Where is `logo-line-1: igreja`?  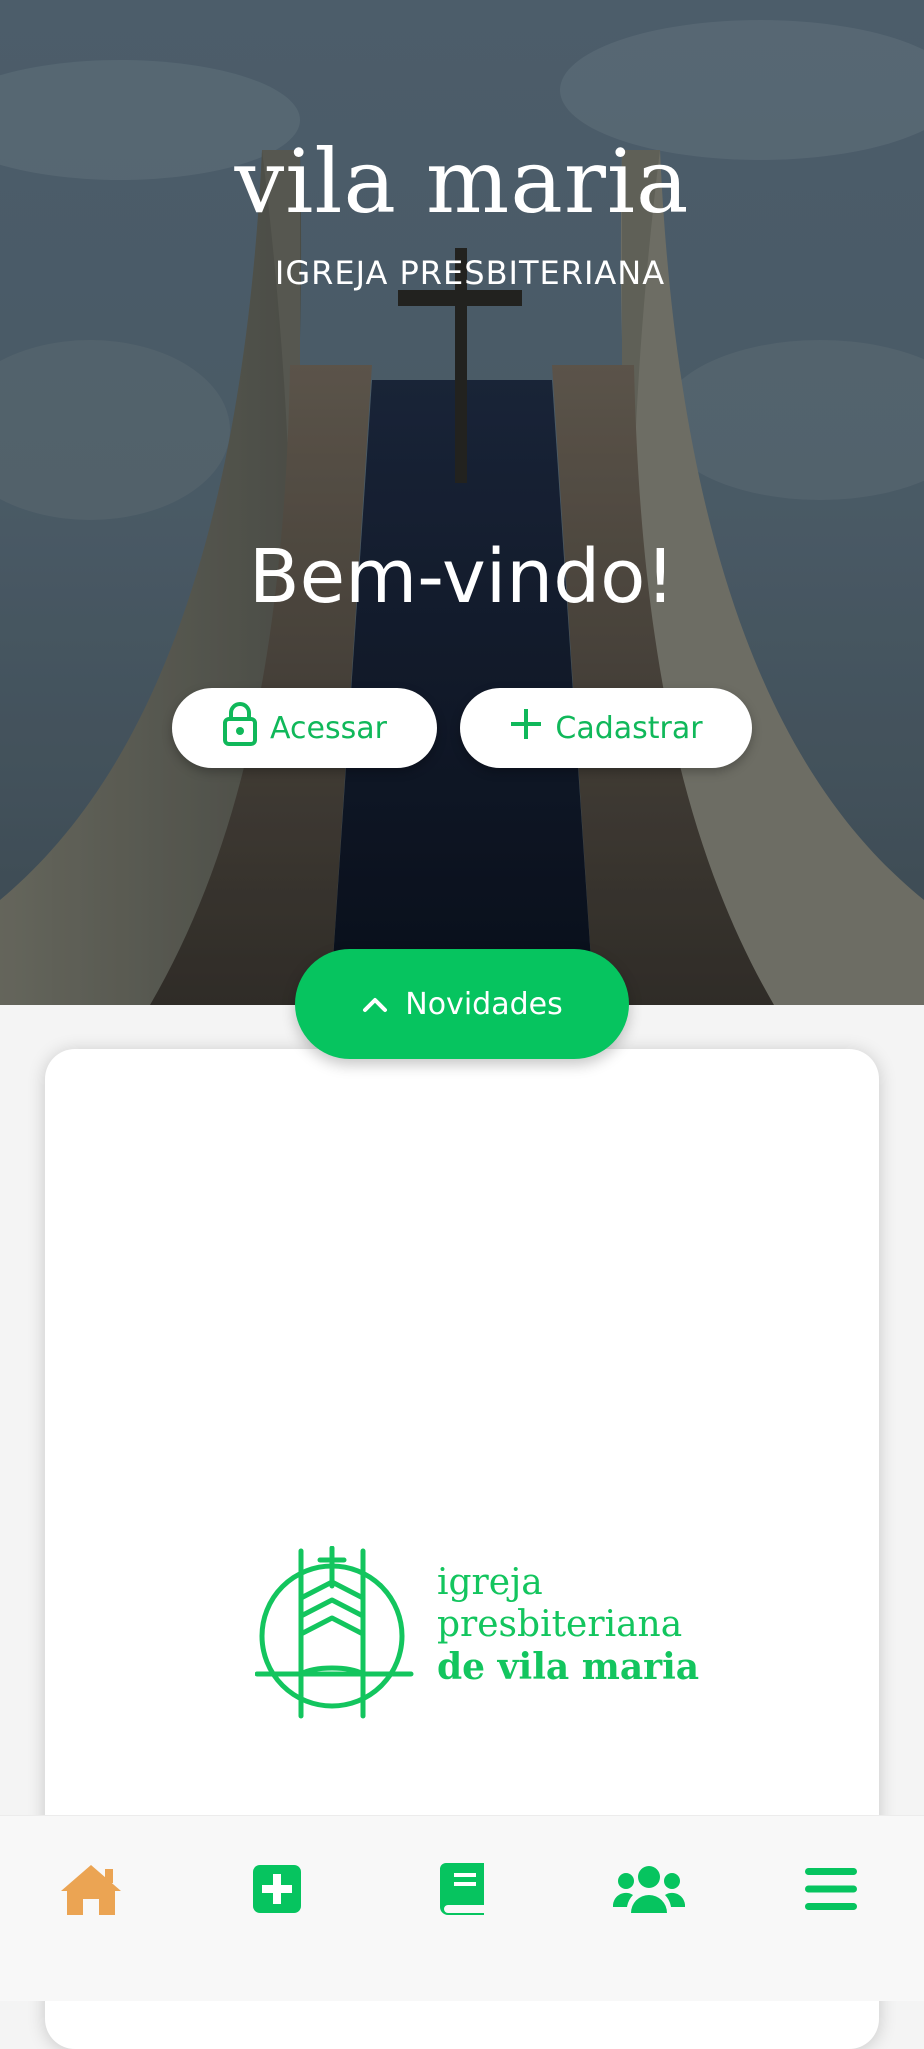
logo-line-1: igreja is located at coordinates (490, 1582).